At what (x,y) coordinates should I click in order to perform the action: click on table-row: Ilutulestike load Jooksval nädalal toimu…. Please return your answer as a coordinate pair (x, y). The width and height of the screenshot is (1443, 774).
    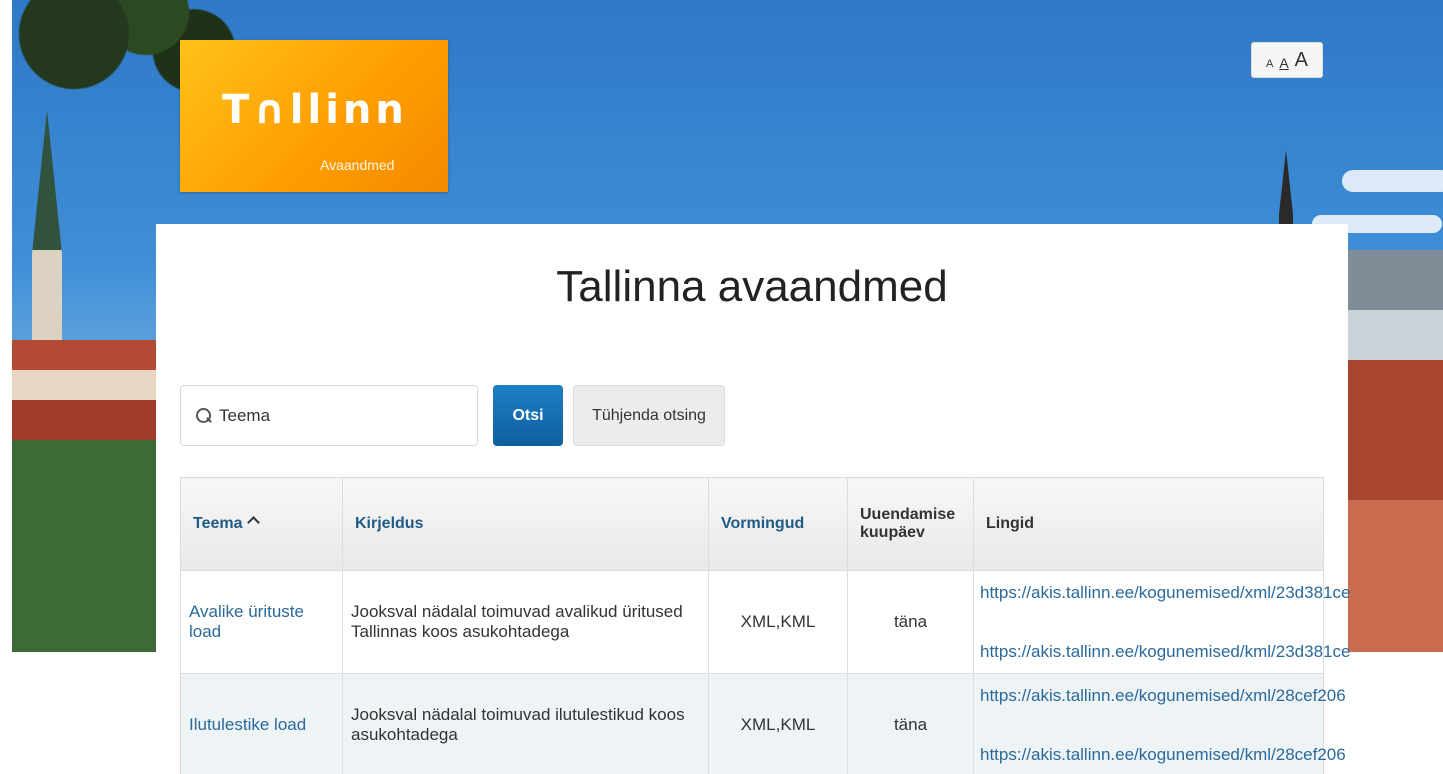
    Looking at the image, I should click on (763, 723).